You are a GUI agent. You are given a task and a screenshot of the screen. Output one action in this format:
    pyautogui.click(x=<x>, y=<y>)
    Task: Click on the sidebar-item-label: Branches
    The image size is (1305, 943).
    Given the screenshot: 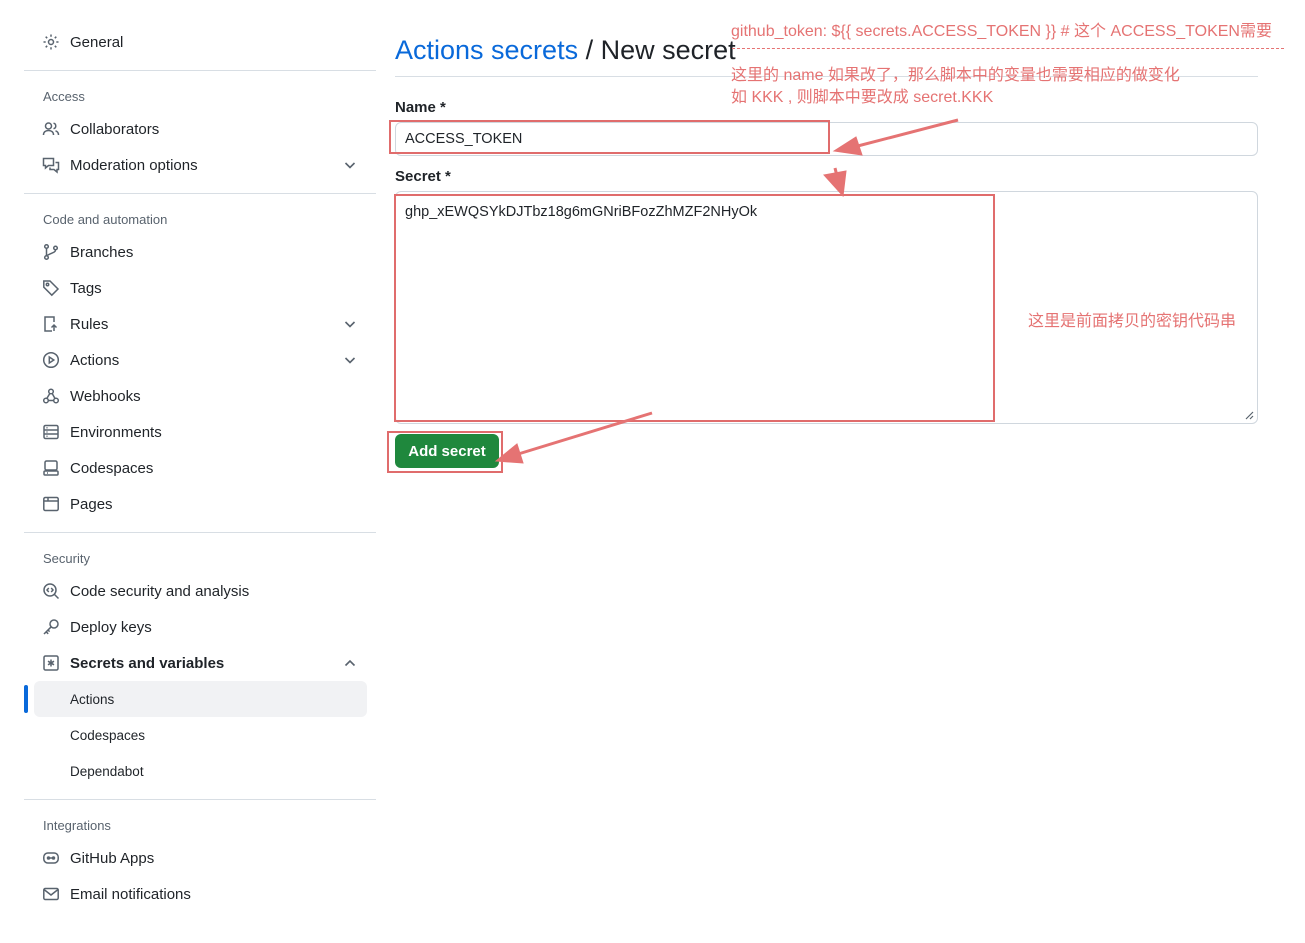 What is the action you would take?
    pyautogui.click(x=102, y=252)
    